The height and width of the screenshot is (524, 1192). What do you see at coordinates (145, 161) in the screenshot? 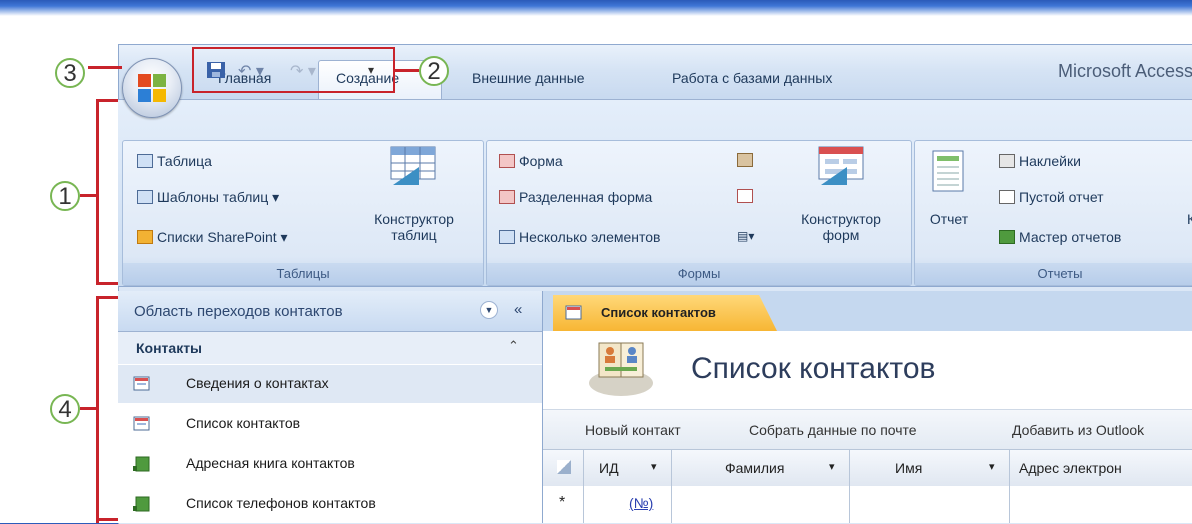
I see `table-icon` at bounding box center [145, 161].